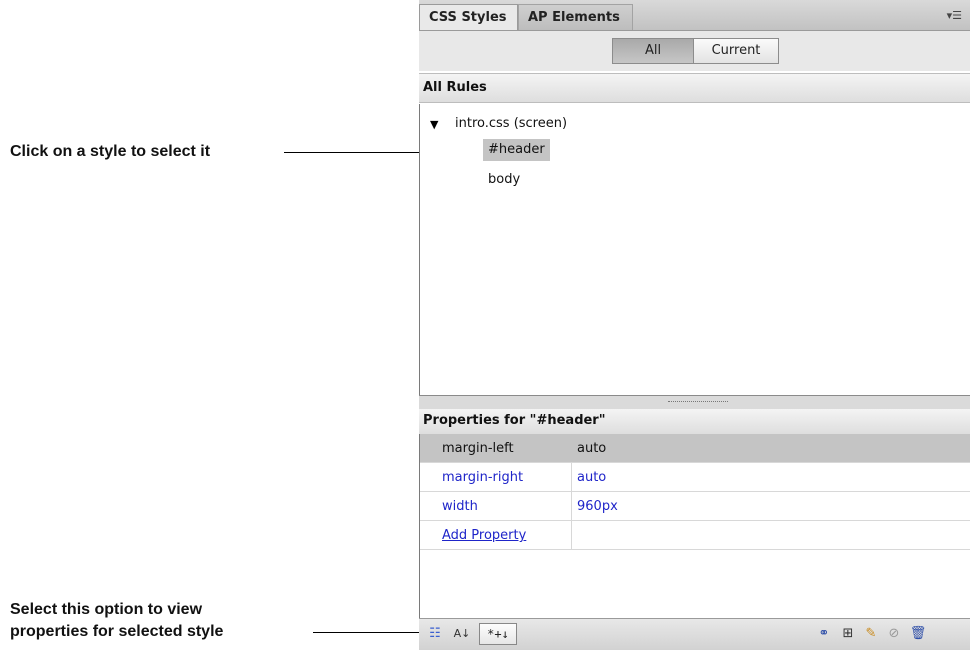 Image resolution: width=970 pixels, height=650 pixels. Describe the element at coordinates (106, 609) in the screenshot. I see `callout-view-properties-1: Select this option to view` at that location.